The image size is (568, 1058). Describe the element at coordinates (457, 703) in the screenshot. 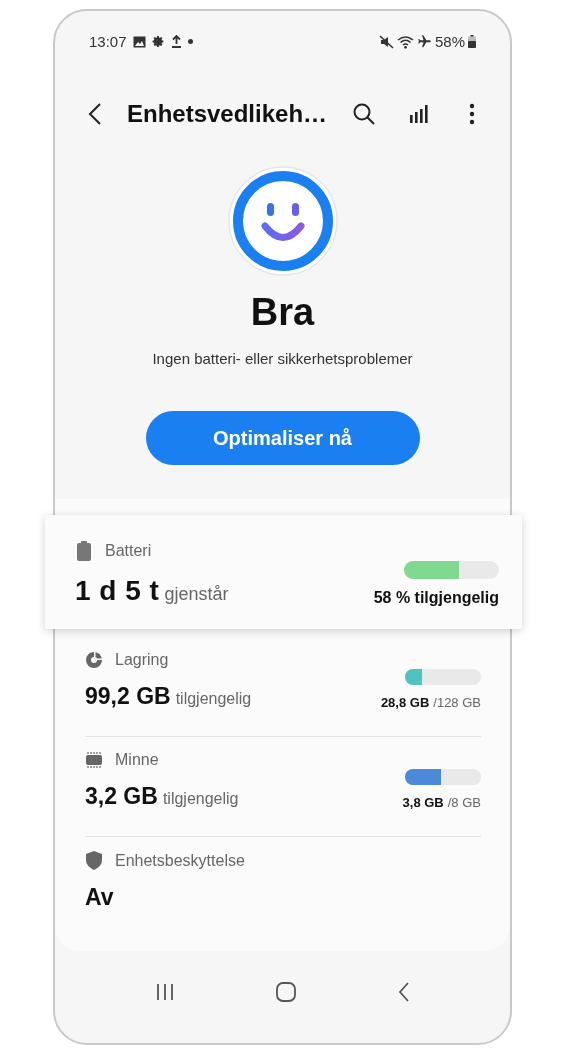

I see `total-amount: /128 GB` at that location.